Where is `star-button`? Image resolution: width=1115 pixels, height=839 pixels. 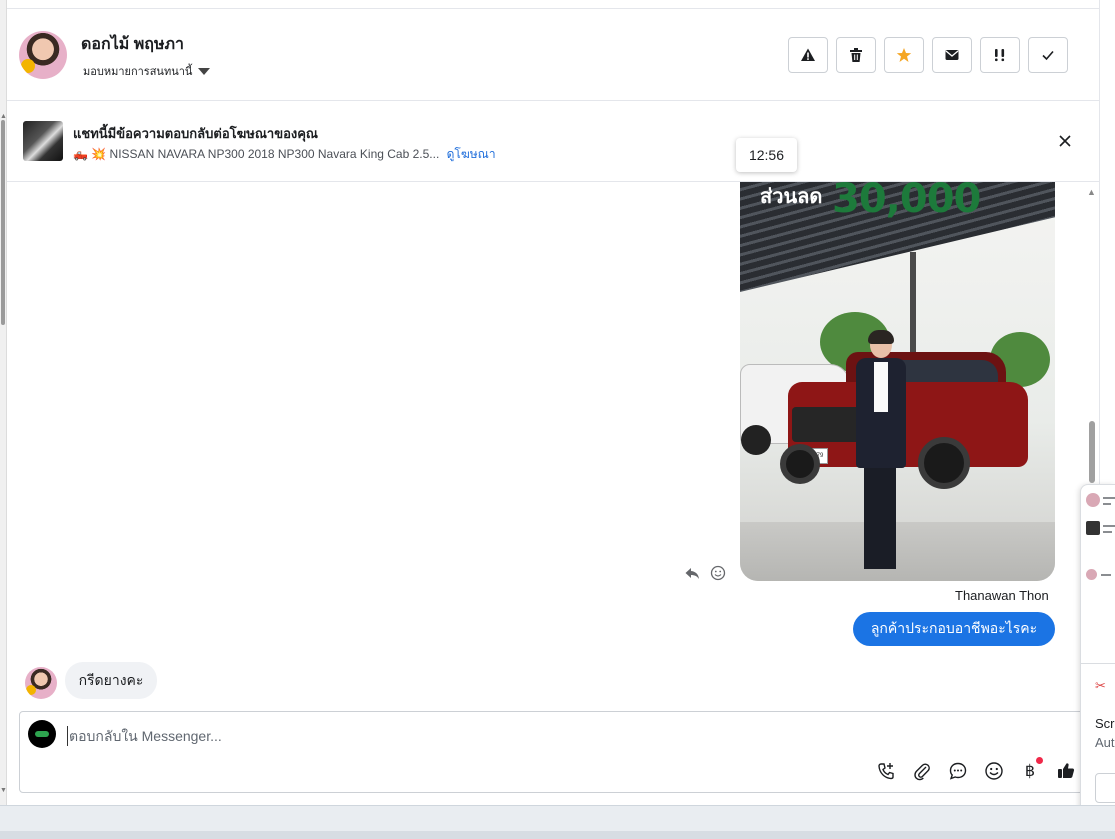 star-button is located at coordinates (904, 55).